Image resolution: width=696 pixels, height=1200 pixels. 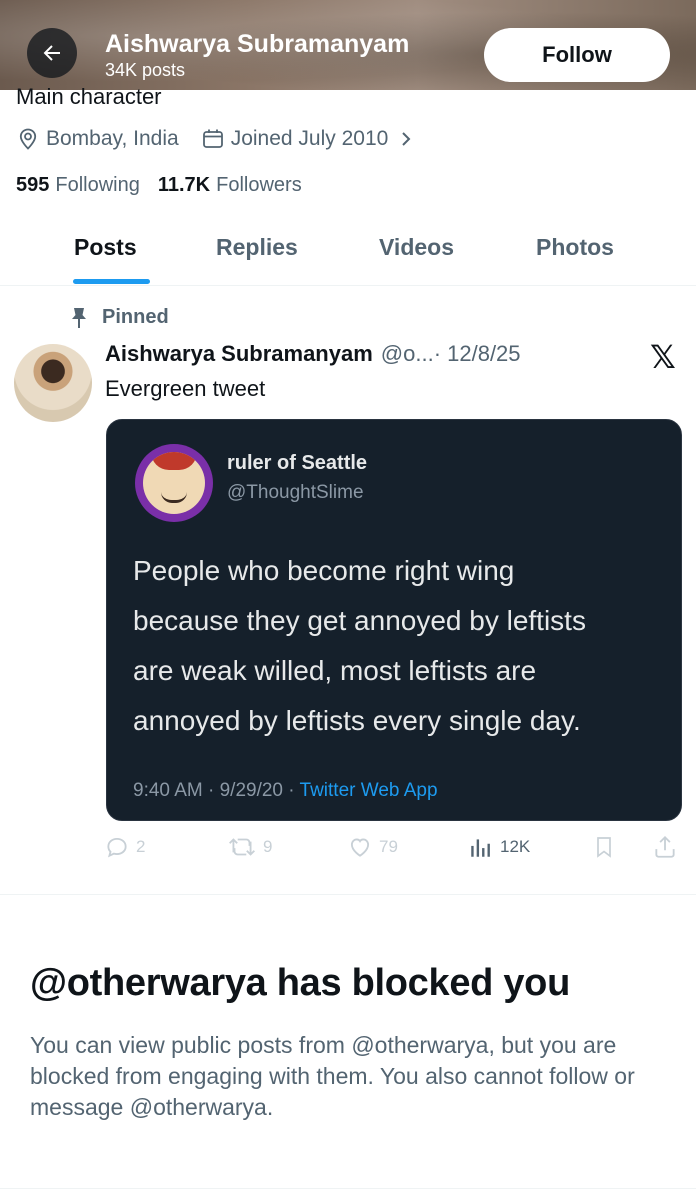 I want to click on bookmark-icon, so click(x=604, y=847).